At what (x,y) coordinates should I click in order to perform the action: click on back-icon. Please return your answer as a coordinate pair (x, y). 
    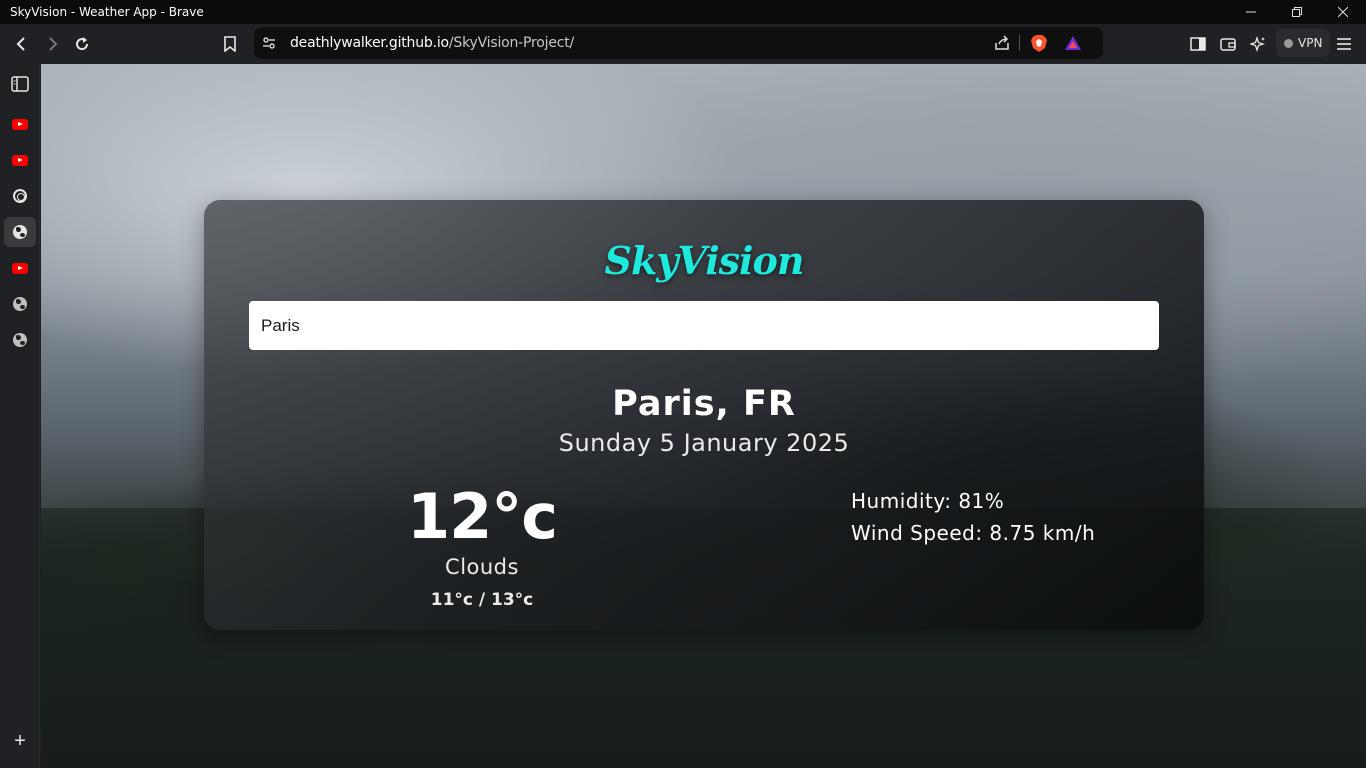
    Looking at the image, I should click on (20, 44).